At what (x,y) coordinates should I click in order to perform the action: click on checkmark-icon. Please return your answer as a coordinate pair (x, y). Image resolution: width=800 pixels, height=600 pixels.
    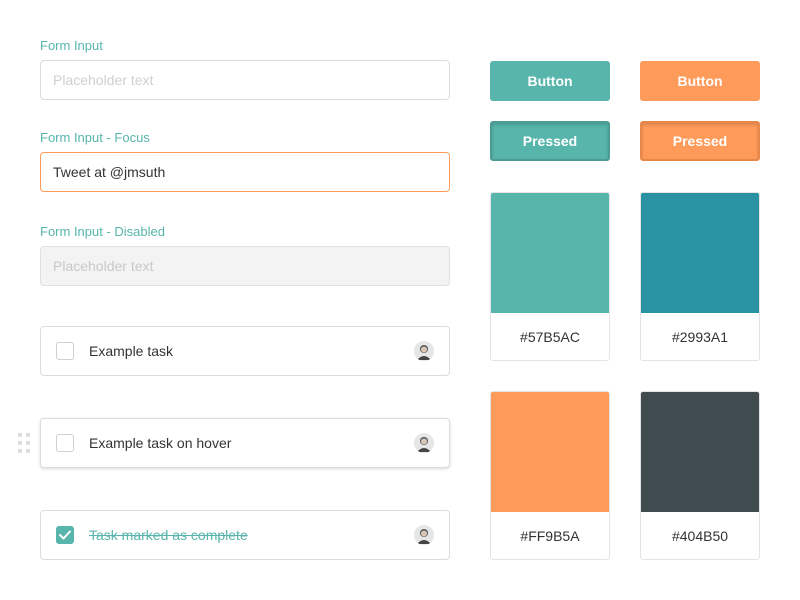
    Looking at the image, I should click on (65, 535).